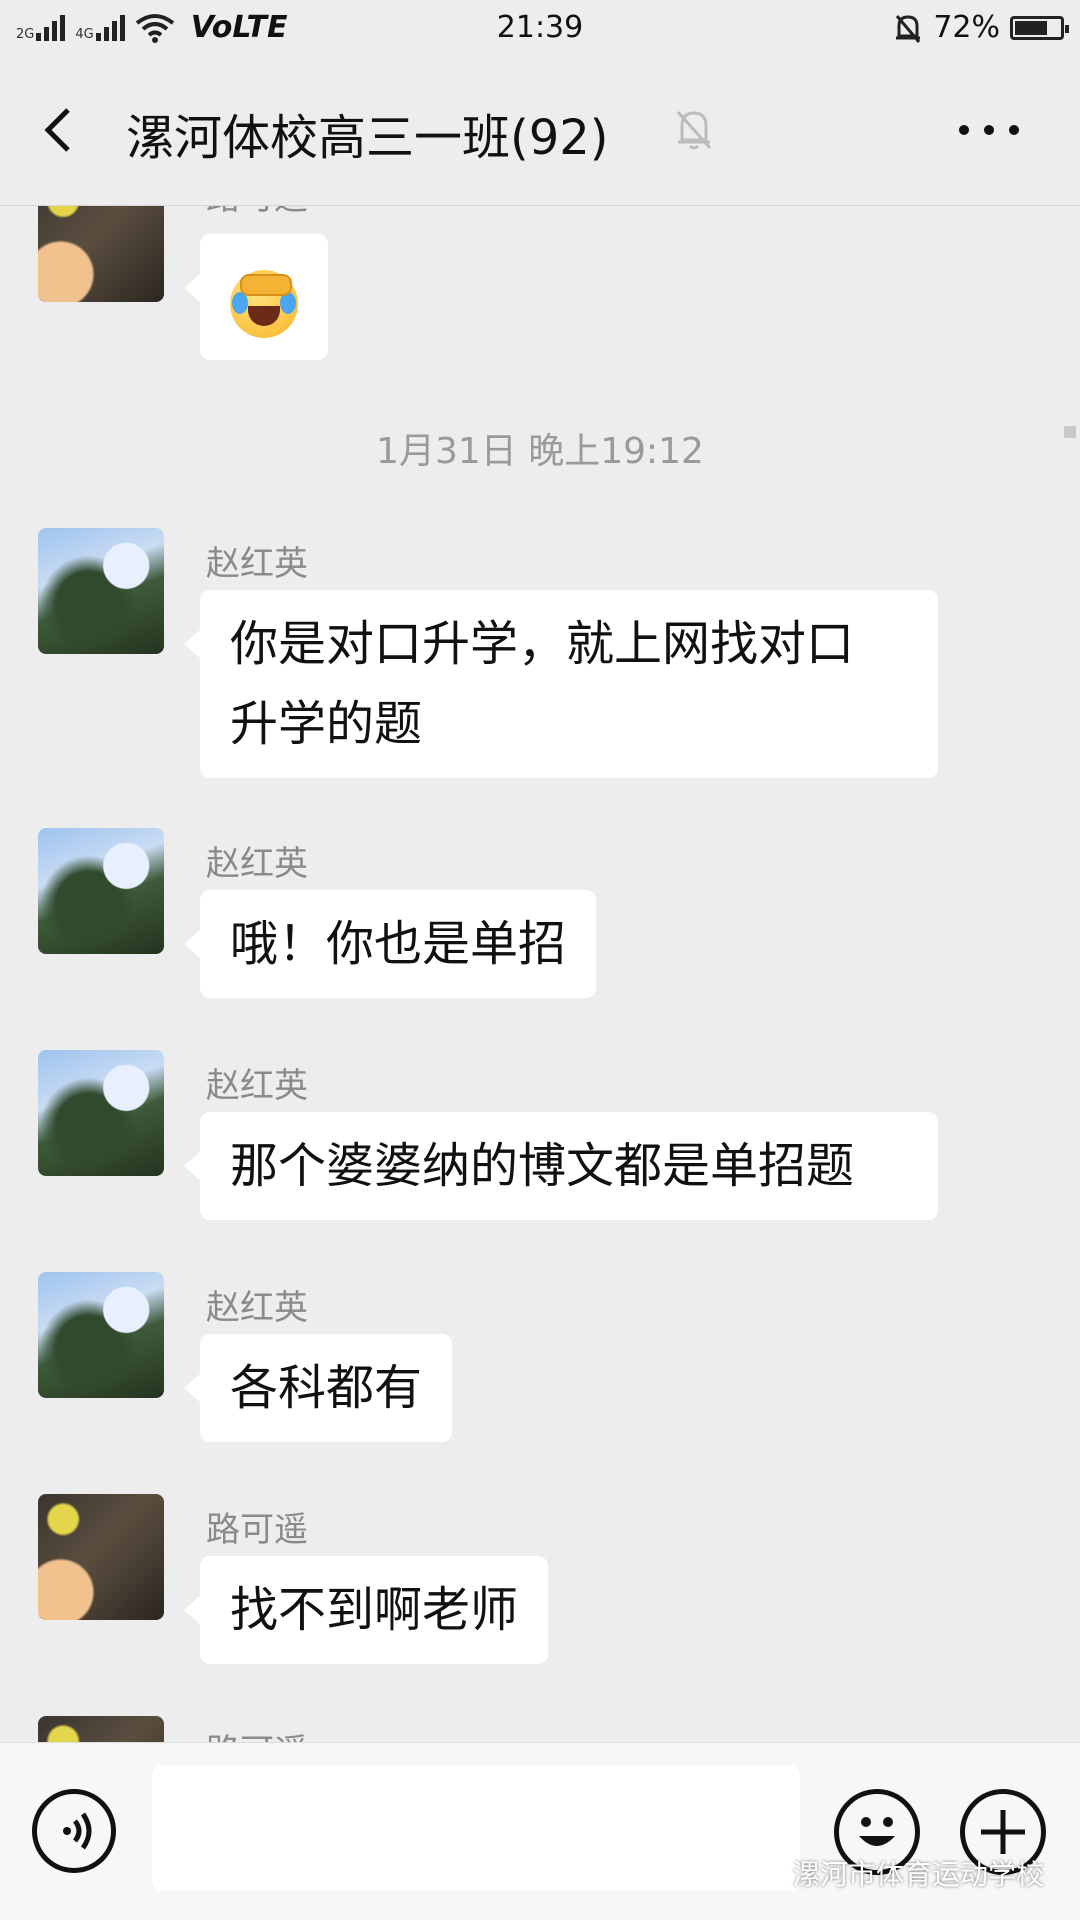  What do you see at coordinates (989, 130) in the screenshot?
I see `more-dots-icon` at bounding box center [989, 130].